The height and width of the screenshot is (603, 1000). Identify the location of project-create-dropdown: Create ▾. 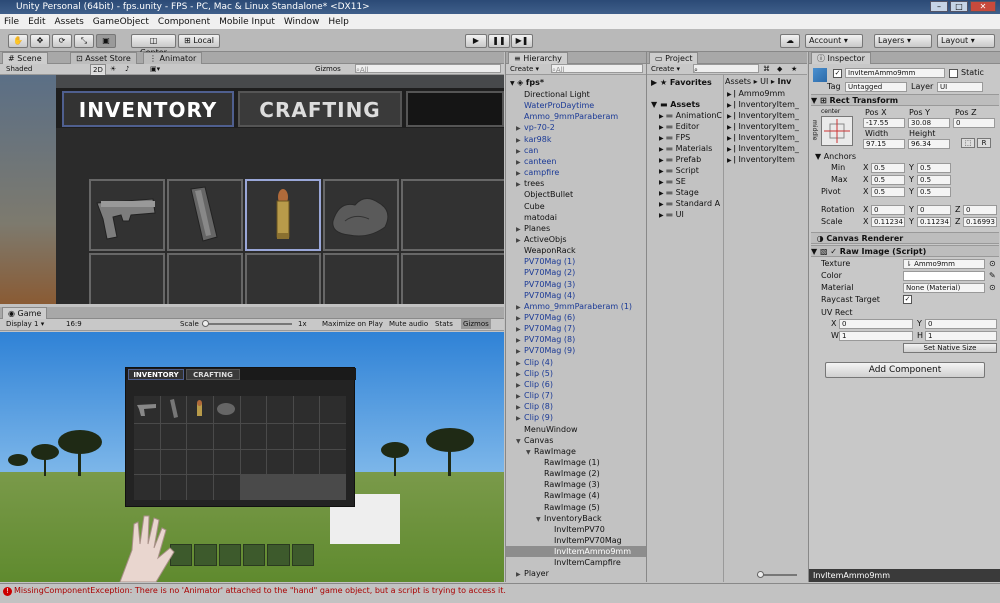
(665, 69).